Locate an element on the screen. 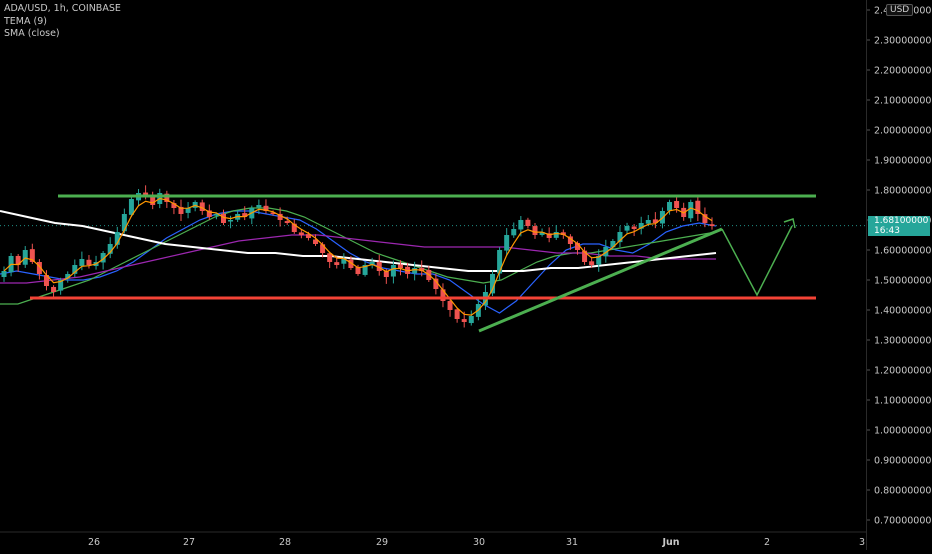 This screenshot has width=932, height=554. x-tick-label: 29 is located at coordinates (382, 542).